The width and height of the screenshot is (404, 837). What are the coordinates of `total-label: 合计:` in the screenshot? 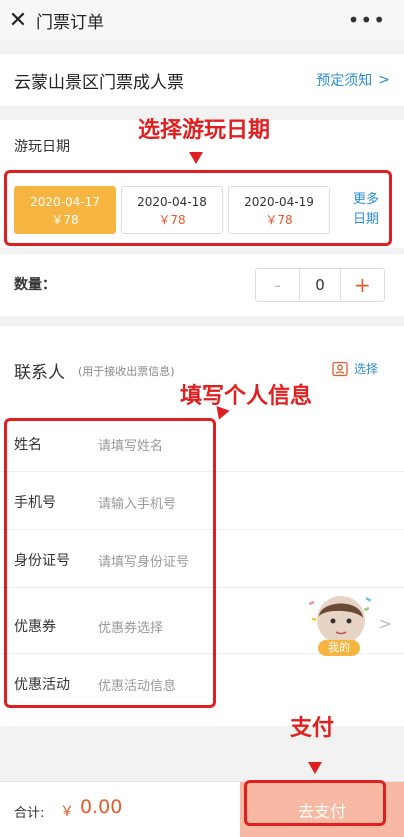 It's located at (29, 813).